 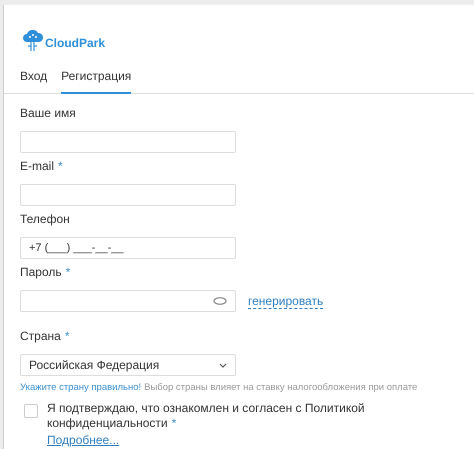 I want to click on hint-emphasis: Укажите страну правильно!, so click(x=81, y=387).